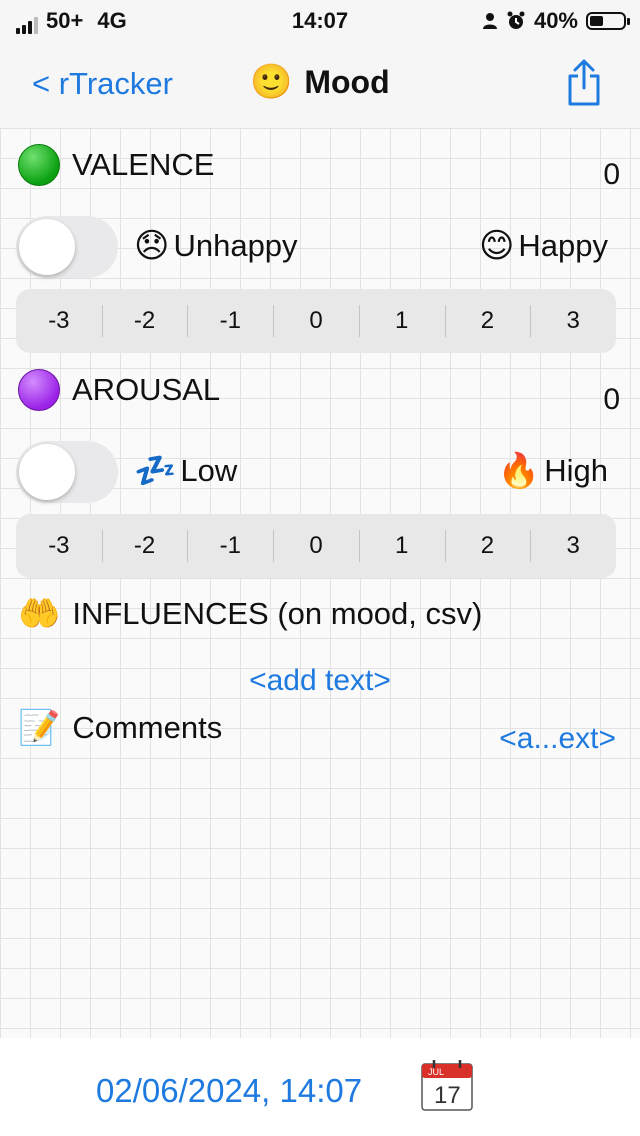 Image resolution: width=640 pixels, height=1136 pixels. Describe the element at coordinates (447, 1095) in the screenshot. I see `calendar-day: 17` at that location.